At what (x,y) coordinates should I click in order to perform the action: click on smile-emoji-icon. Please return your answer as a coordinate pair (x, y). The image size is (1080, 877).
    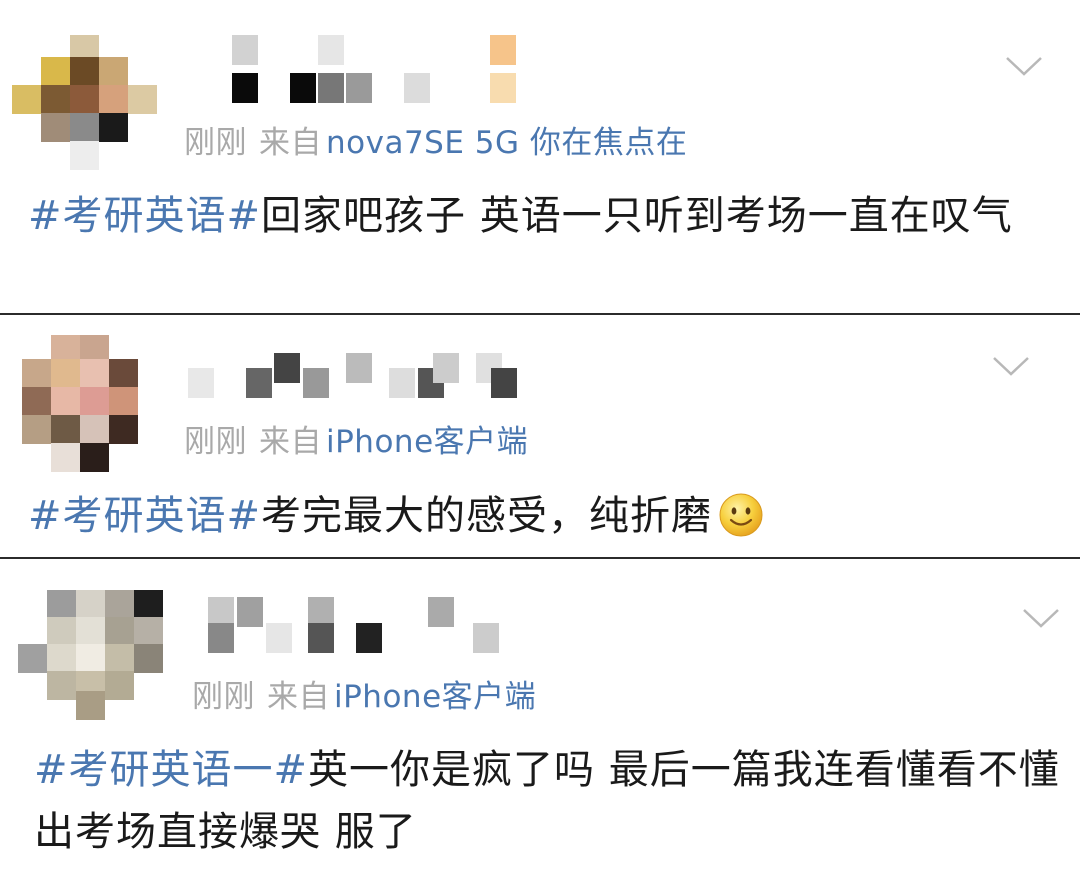
    Looking at the image, I should click on (741, 515).